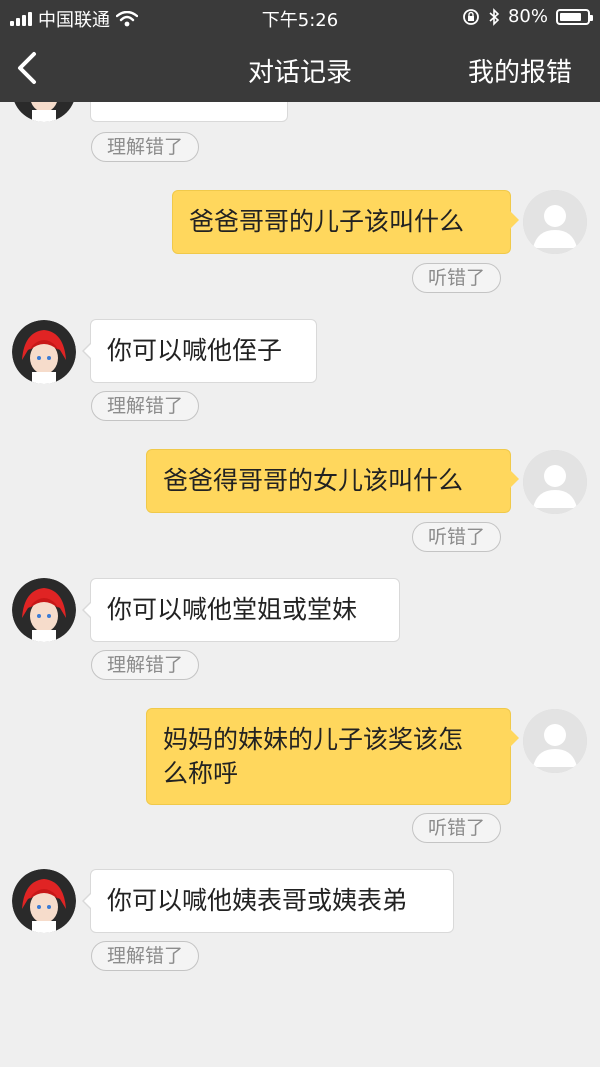  Describe the element at coordinates (232, 609) in the screenshot. I see `message-text: 你可以喊他堂姐或堂妹` at that location.